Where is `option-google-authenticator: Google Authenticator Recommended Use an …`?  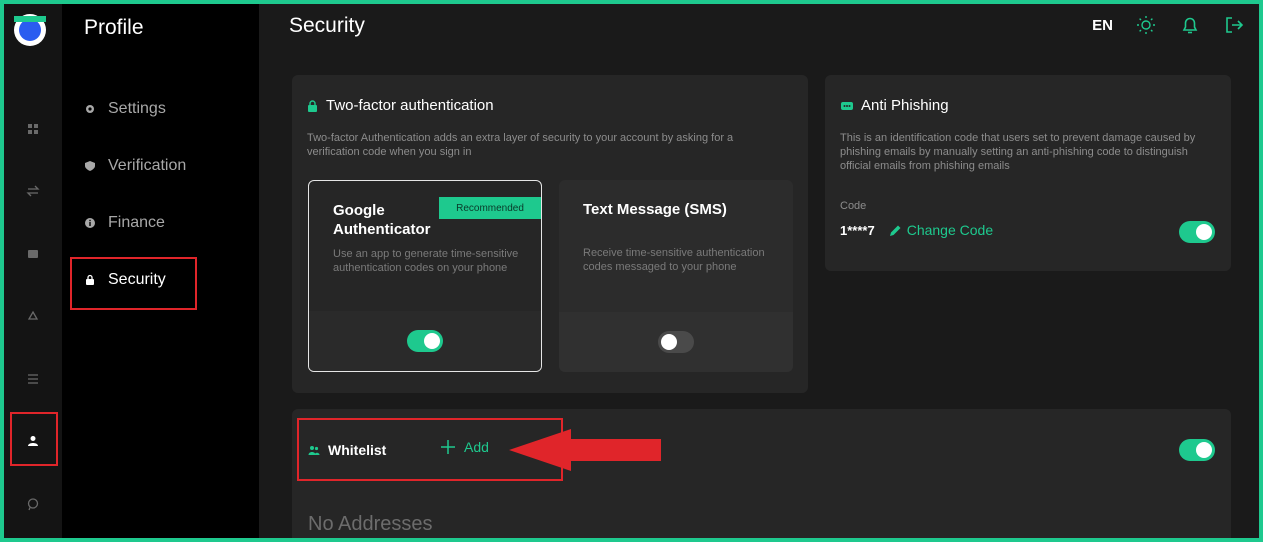
option-google-authenticator: Google Authenticator Recommended Use an … is located at coordinates (425, 276).